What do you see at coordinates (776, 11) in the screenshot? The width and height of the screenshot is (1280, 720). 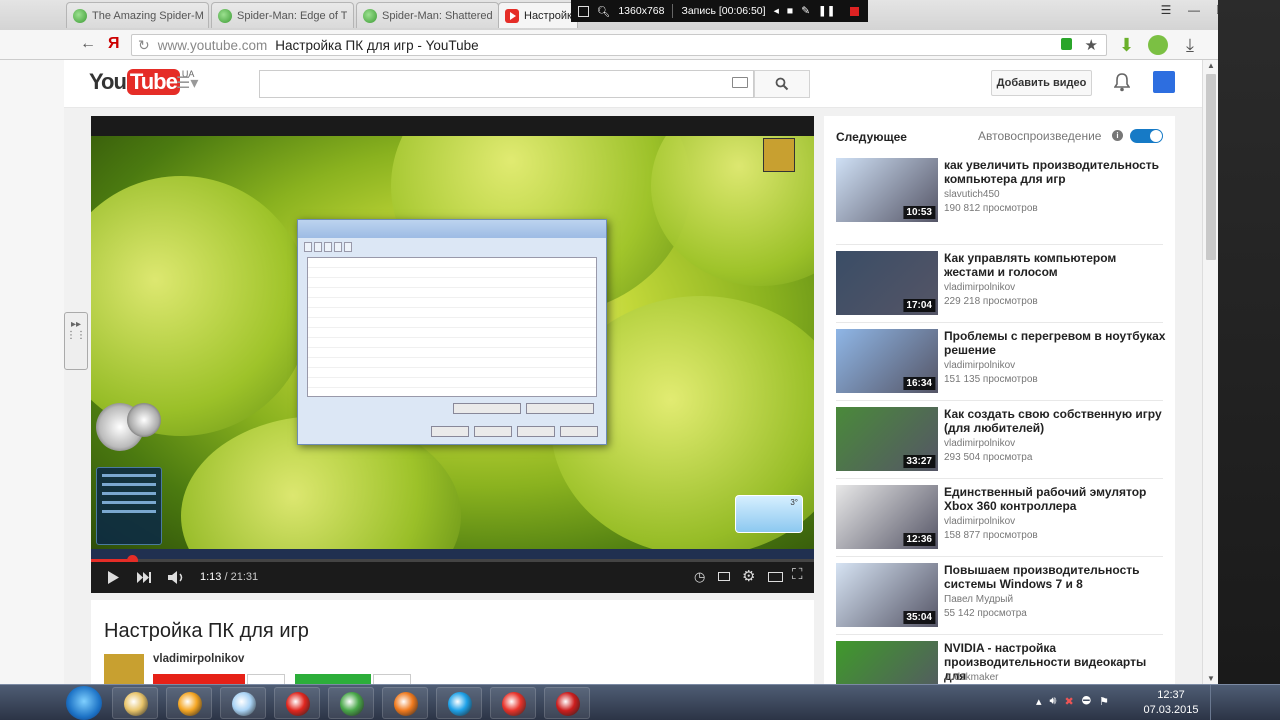 I see `collapse-icon: ◂` at bounding box center [776, 11].